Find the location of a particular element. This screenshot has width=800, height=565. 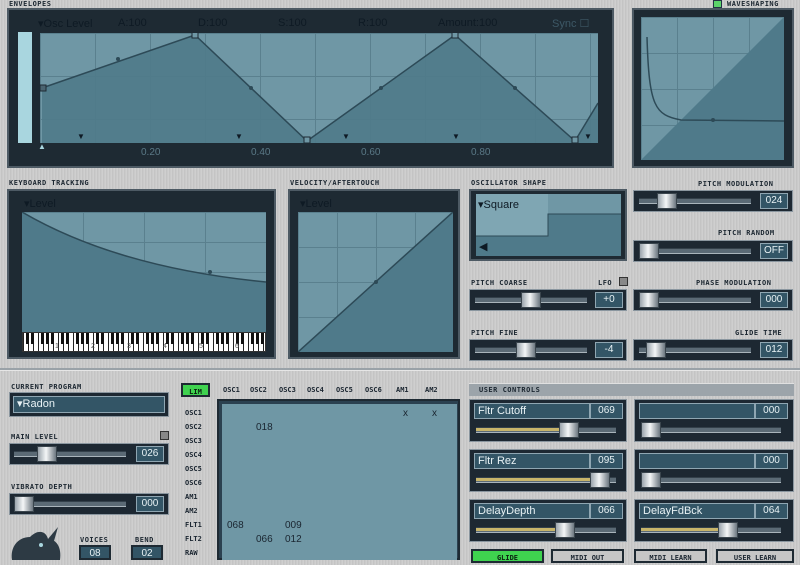

matrix-cell: 012 is located at coordinates (293, 539).